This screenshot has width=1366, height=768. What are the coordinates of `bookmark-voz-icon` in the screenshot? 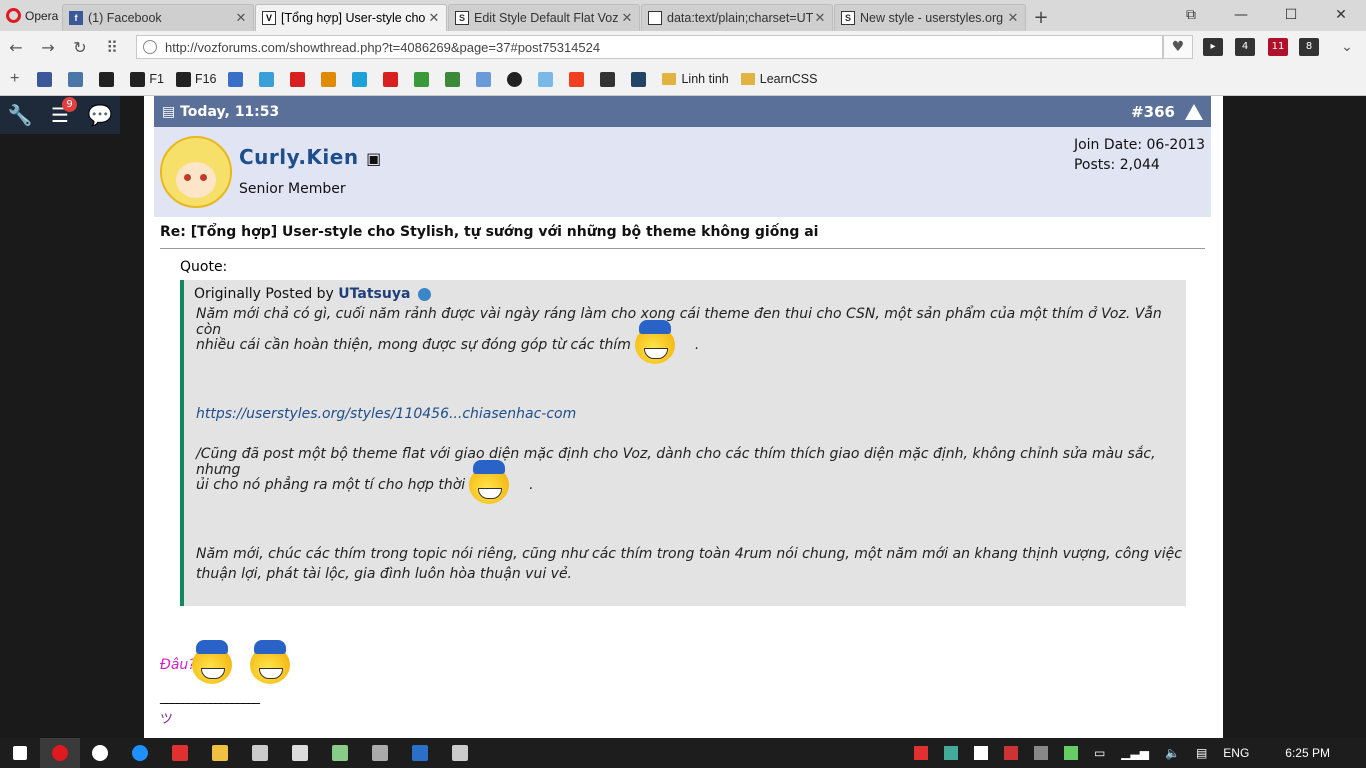 It's located at (107, 79).